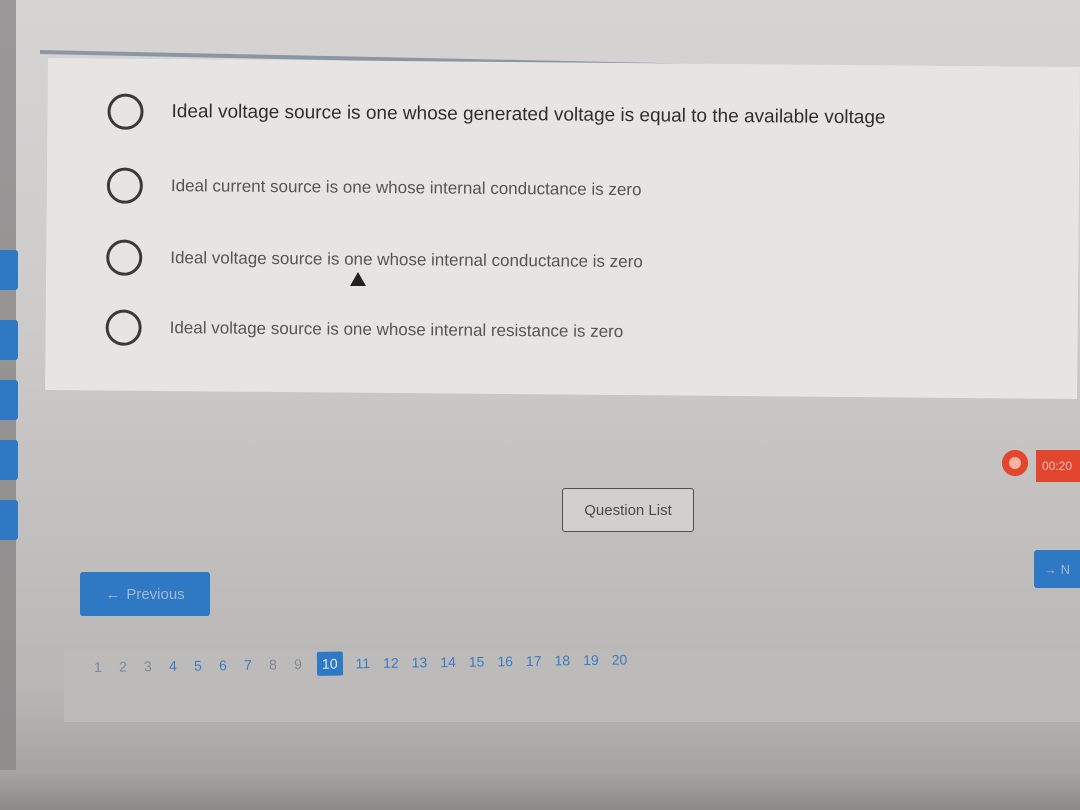 The height and width of the screenshot is (810, 1080). What do you see at coordinates (362, 663) in the screenshot?
I see `page-11: 11` at bounding box center [362, 663].